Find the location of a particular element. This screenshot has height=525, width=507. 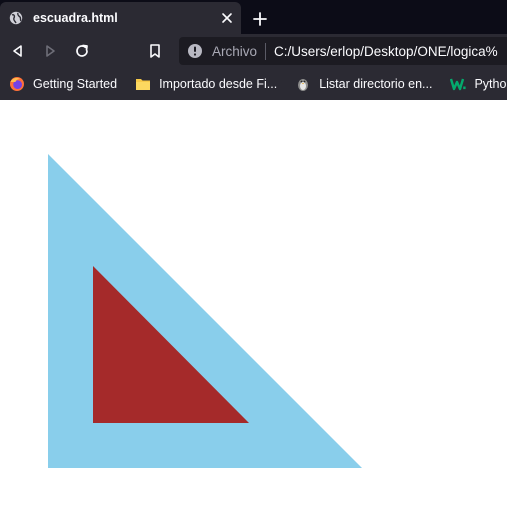

info-icon is located at coordinates (195, 51).